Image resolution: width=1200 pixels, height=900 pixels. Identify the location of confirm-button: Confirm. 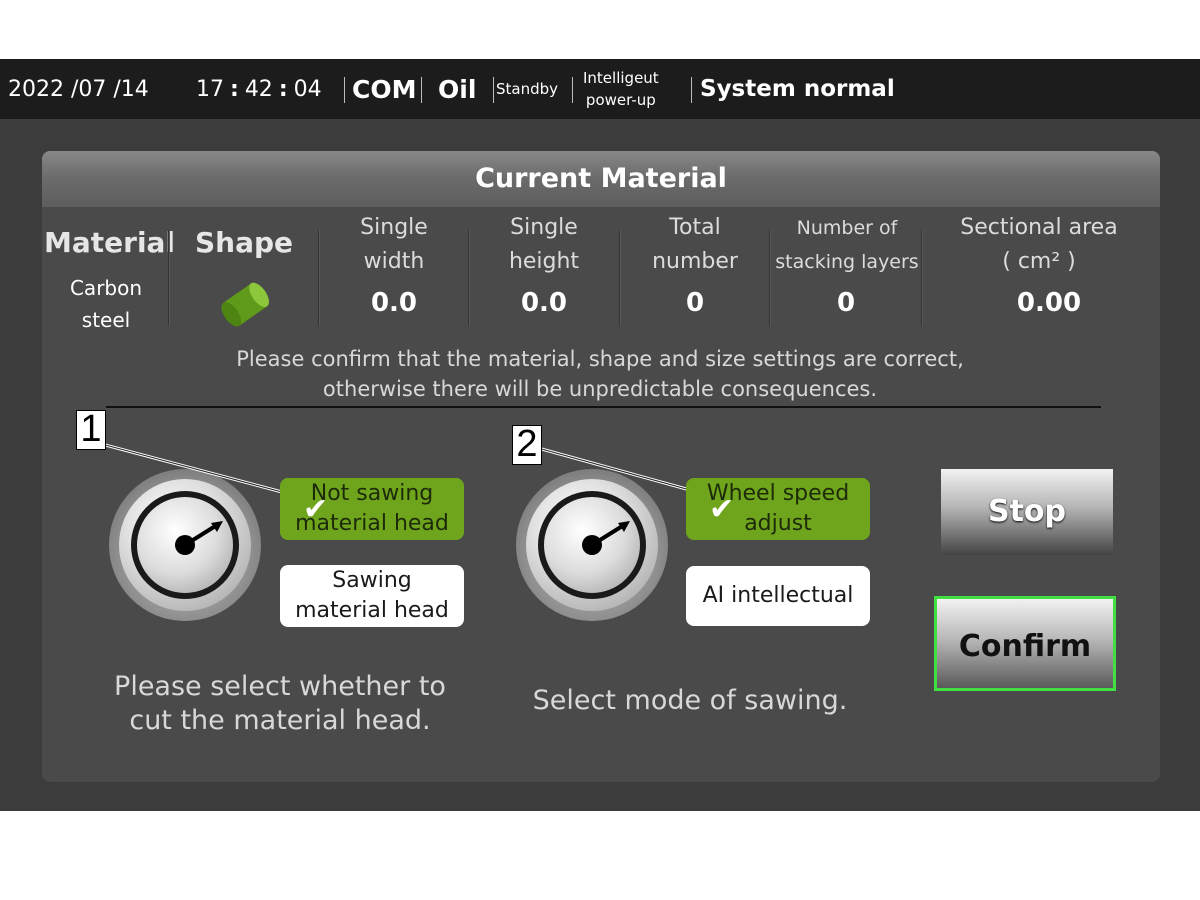
(1025, 643).